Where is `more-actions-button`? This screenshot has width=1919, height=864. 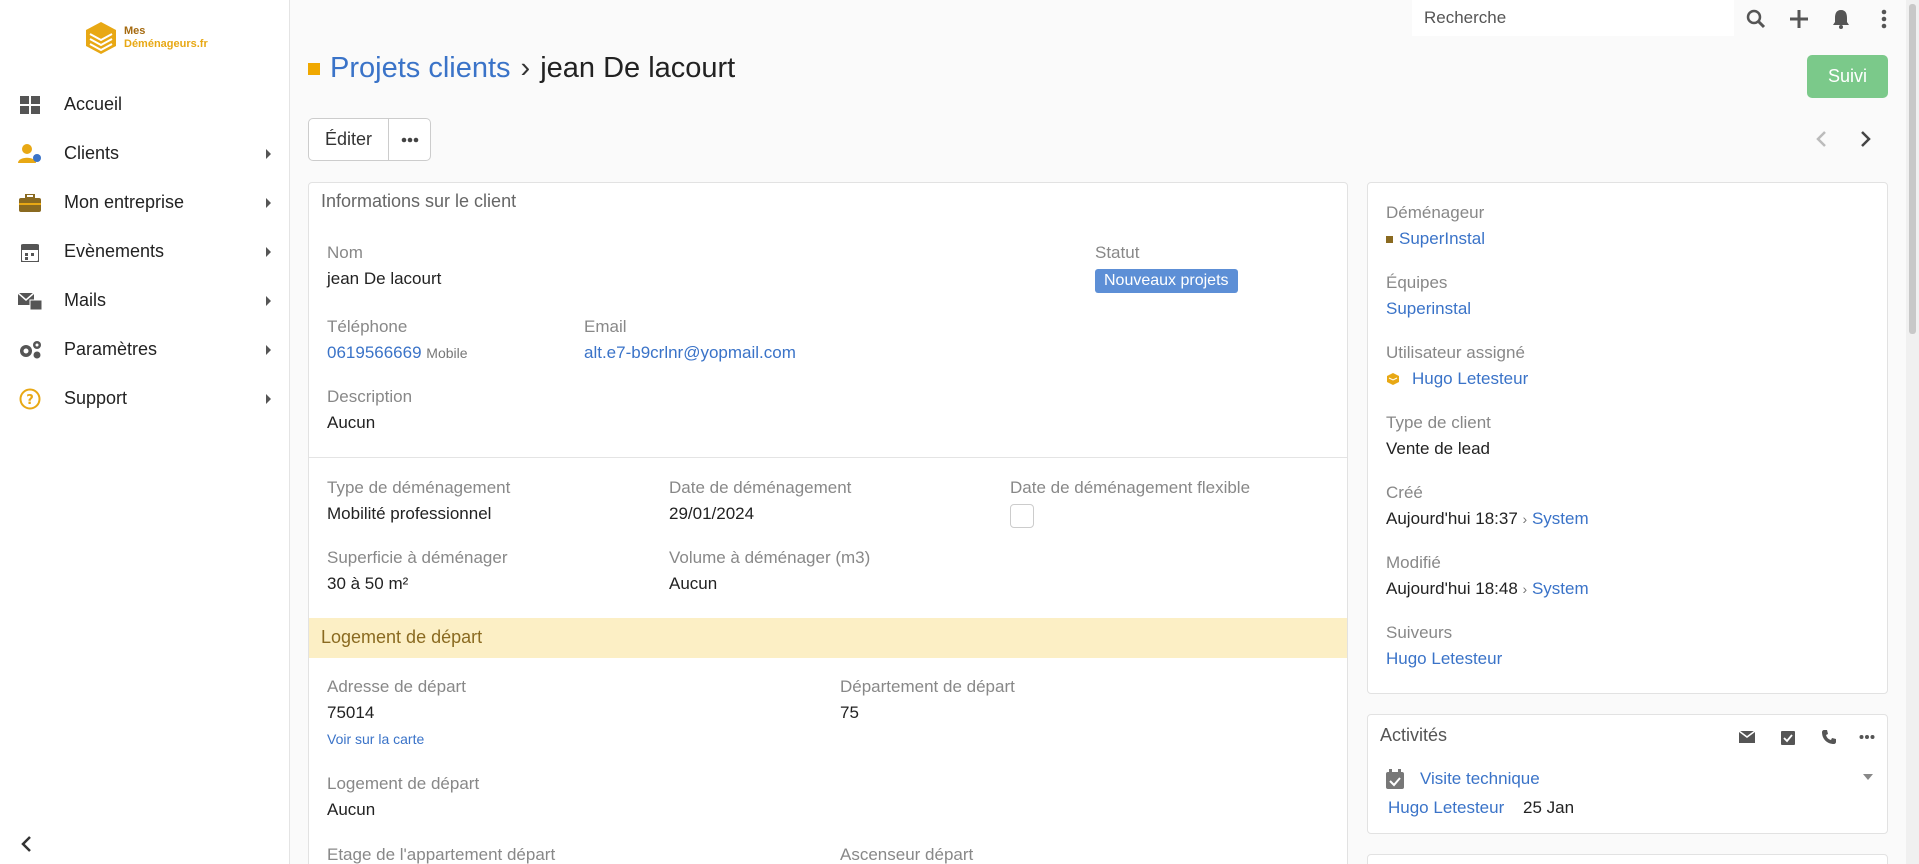 more-actions-button is located at coordinates (410, 139).